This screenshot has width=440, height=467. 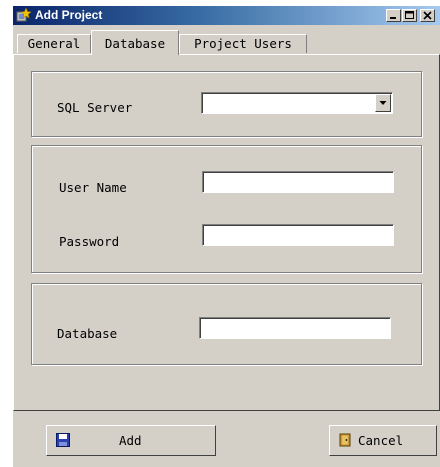 I want to click on tab-database: Database, so click(x=135, y=42).